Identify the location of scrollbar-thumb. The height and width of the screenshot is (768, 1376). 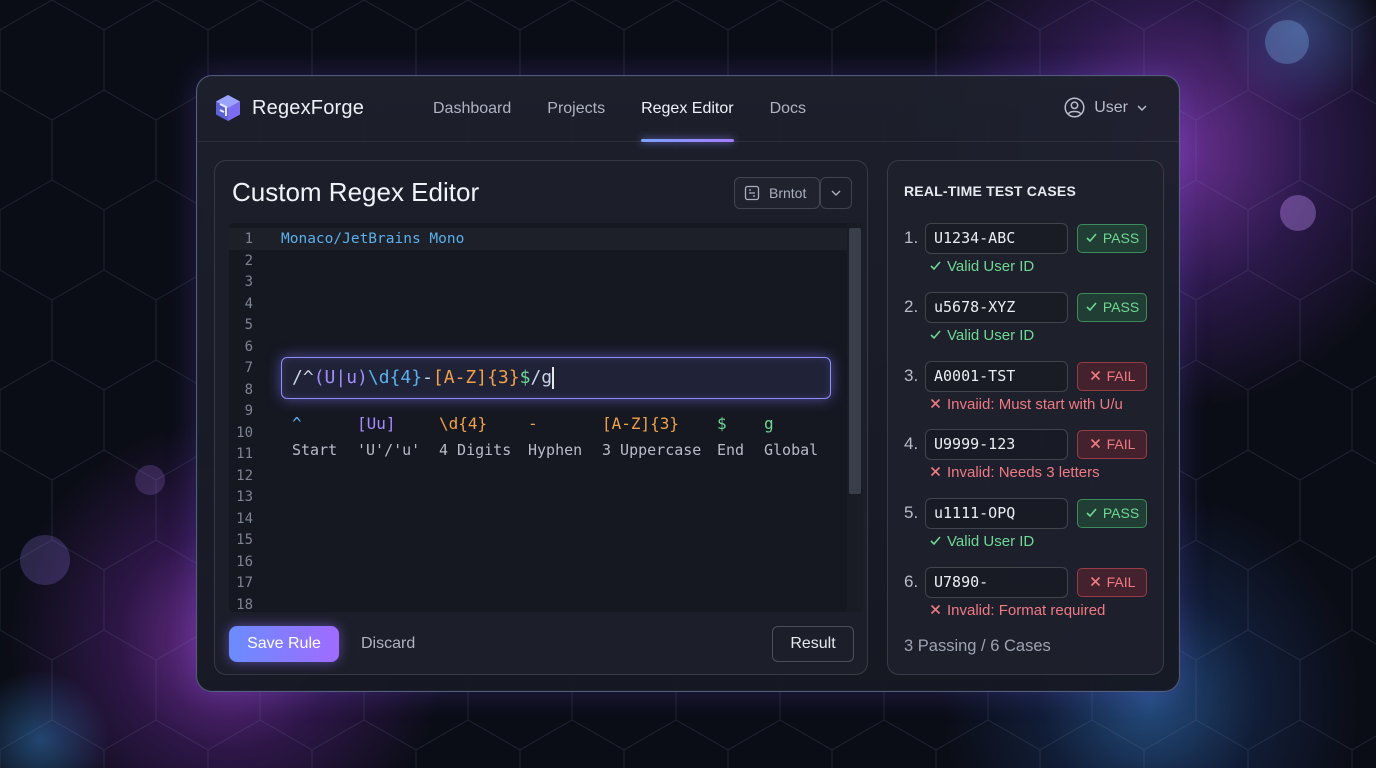
(855, 361).